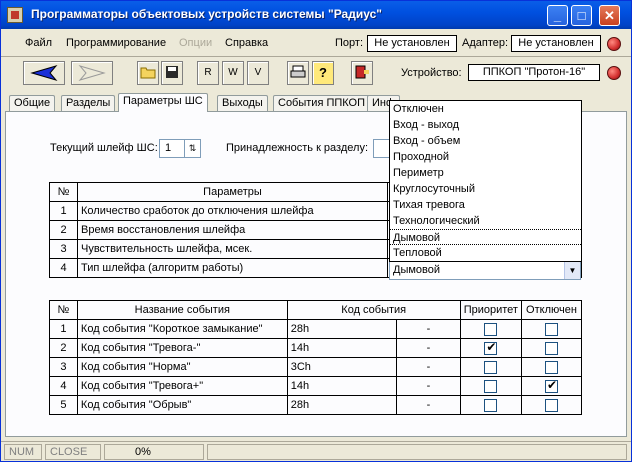  I want to click on events-header-name: Название события, so click(182, 310).